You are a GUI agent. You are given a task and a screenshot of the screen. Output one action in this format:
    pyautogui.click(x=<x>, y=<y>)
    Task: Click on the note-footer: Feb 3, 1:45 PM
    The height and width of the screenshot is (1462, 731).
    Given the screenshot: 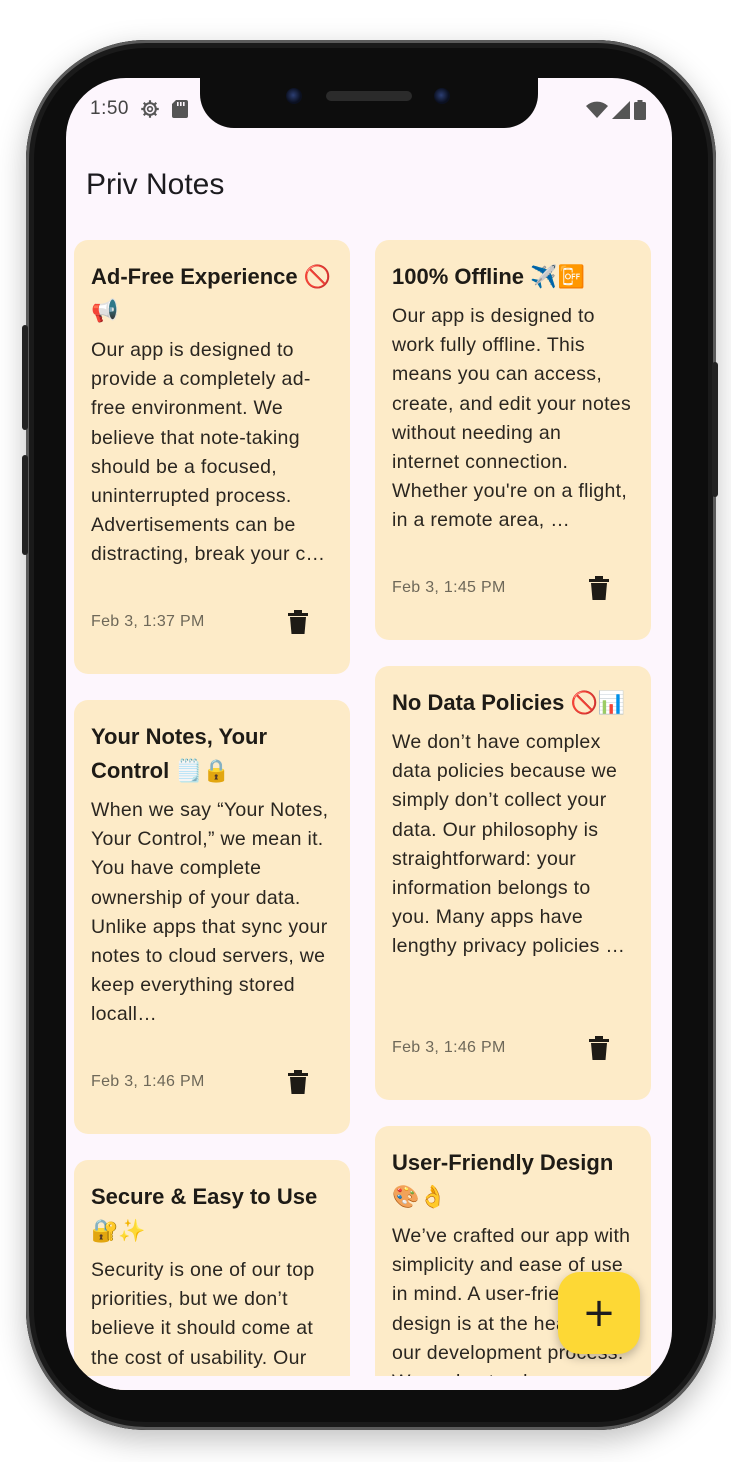 What is the action you would take?
    pyautogui.click(x=513, y=588)
    